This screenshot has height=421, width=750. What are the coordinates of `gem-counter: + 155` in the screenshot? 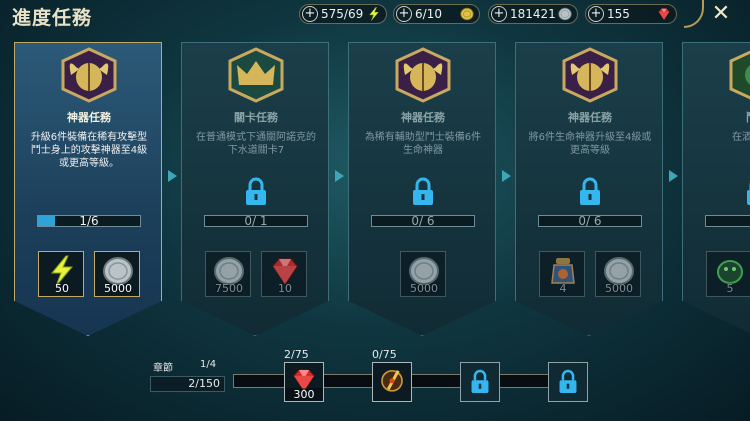 It's located at (631, 14).